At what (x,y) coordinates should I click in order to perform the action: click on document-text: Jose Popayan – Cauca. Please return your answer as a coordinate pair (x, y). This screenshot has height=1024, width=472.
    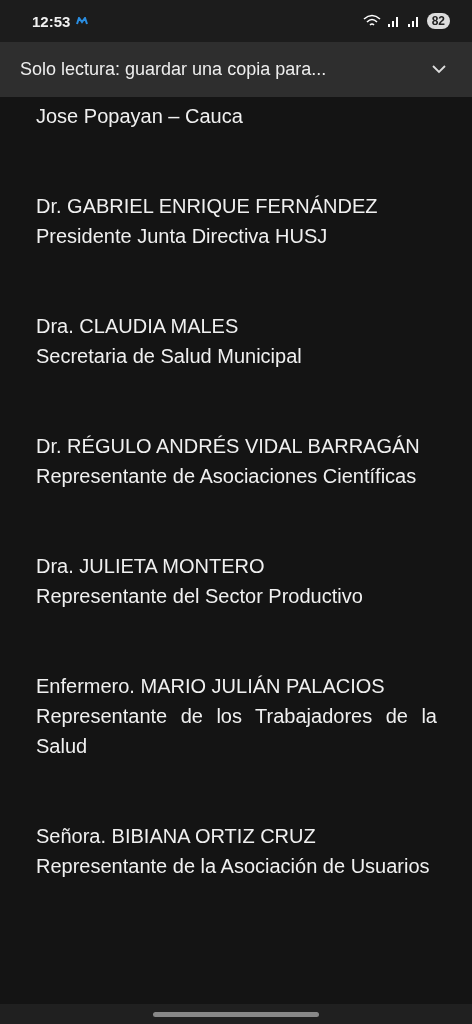
    Looking at the image, I should click on (140, 116).